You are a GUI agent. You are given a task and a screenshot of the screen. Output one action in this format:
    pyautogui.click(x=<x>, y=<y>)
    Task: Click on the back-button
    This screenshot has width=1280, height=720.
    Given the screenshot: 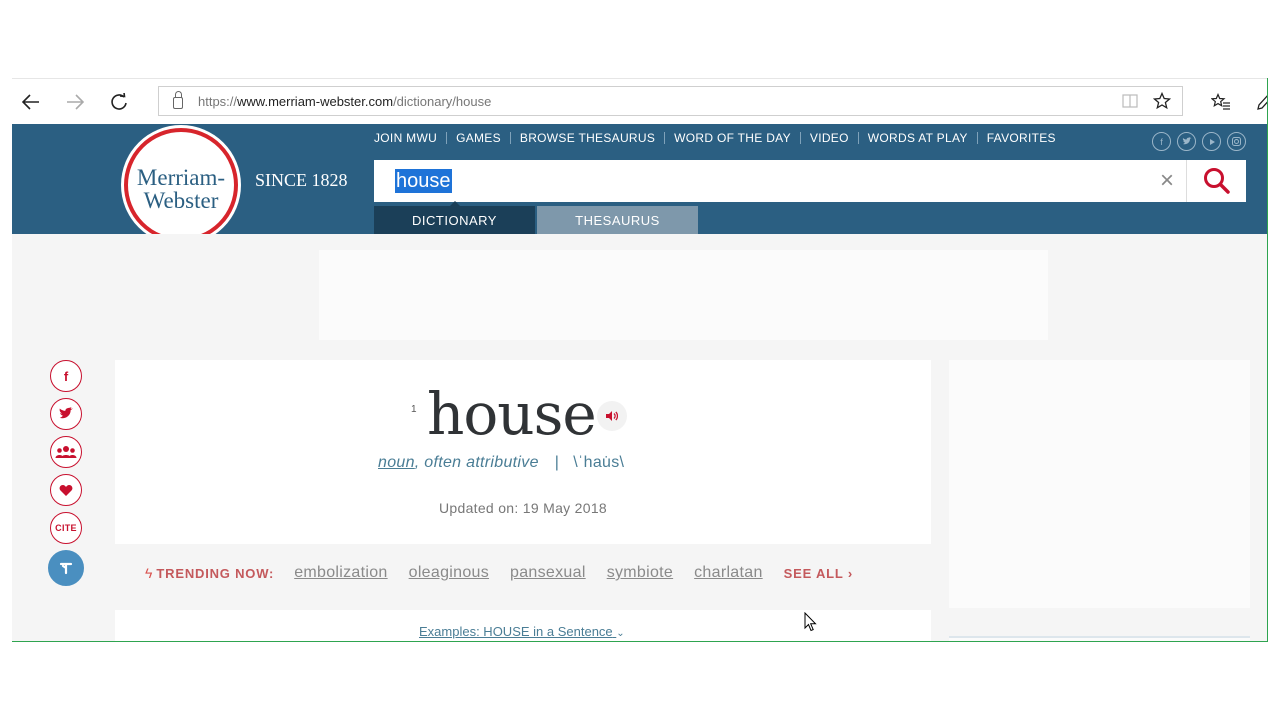 What is the action you would take?
    pyautogui.click(x=31, y=102)
    